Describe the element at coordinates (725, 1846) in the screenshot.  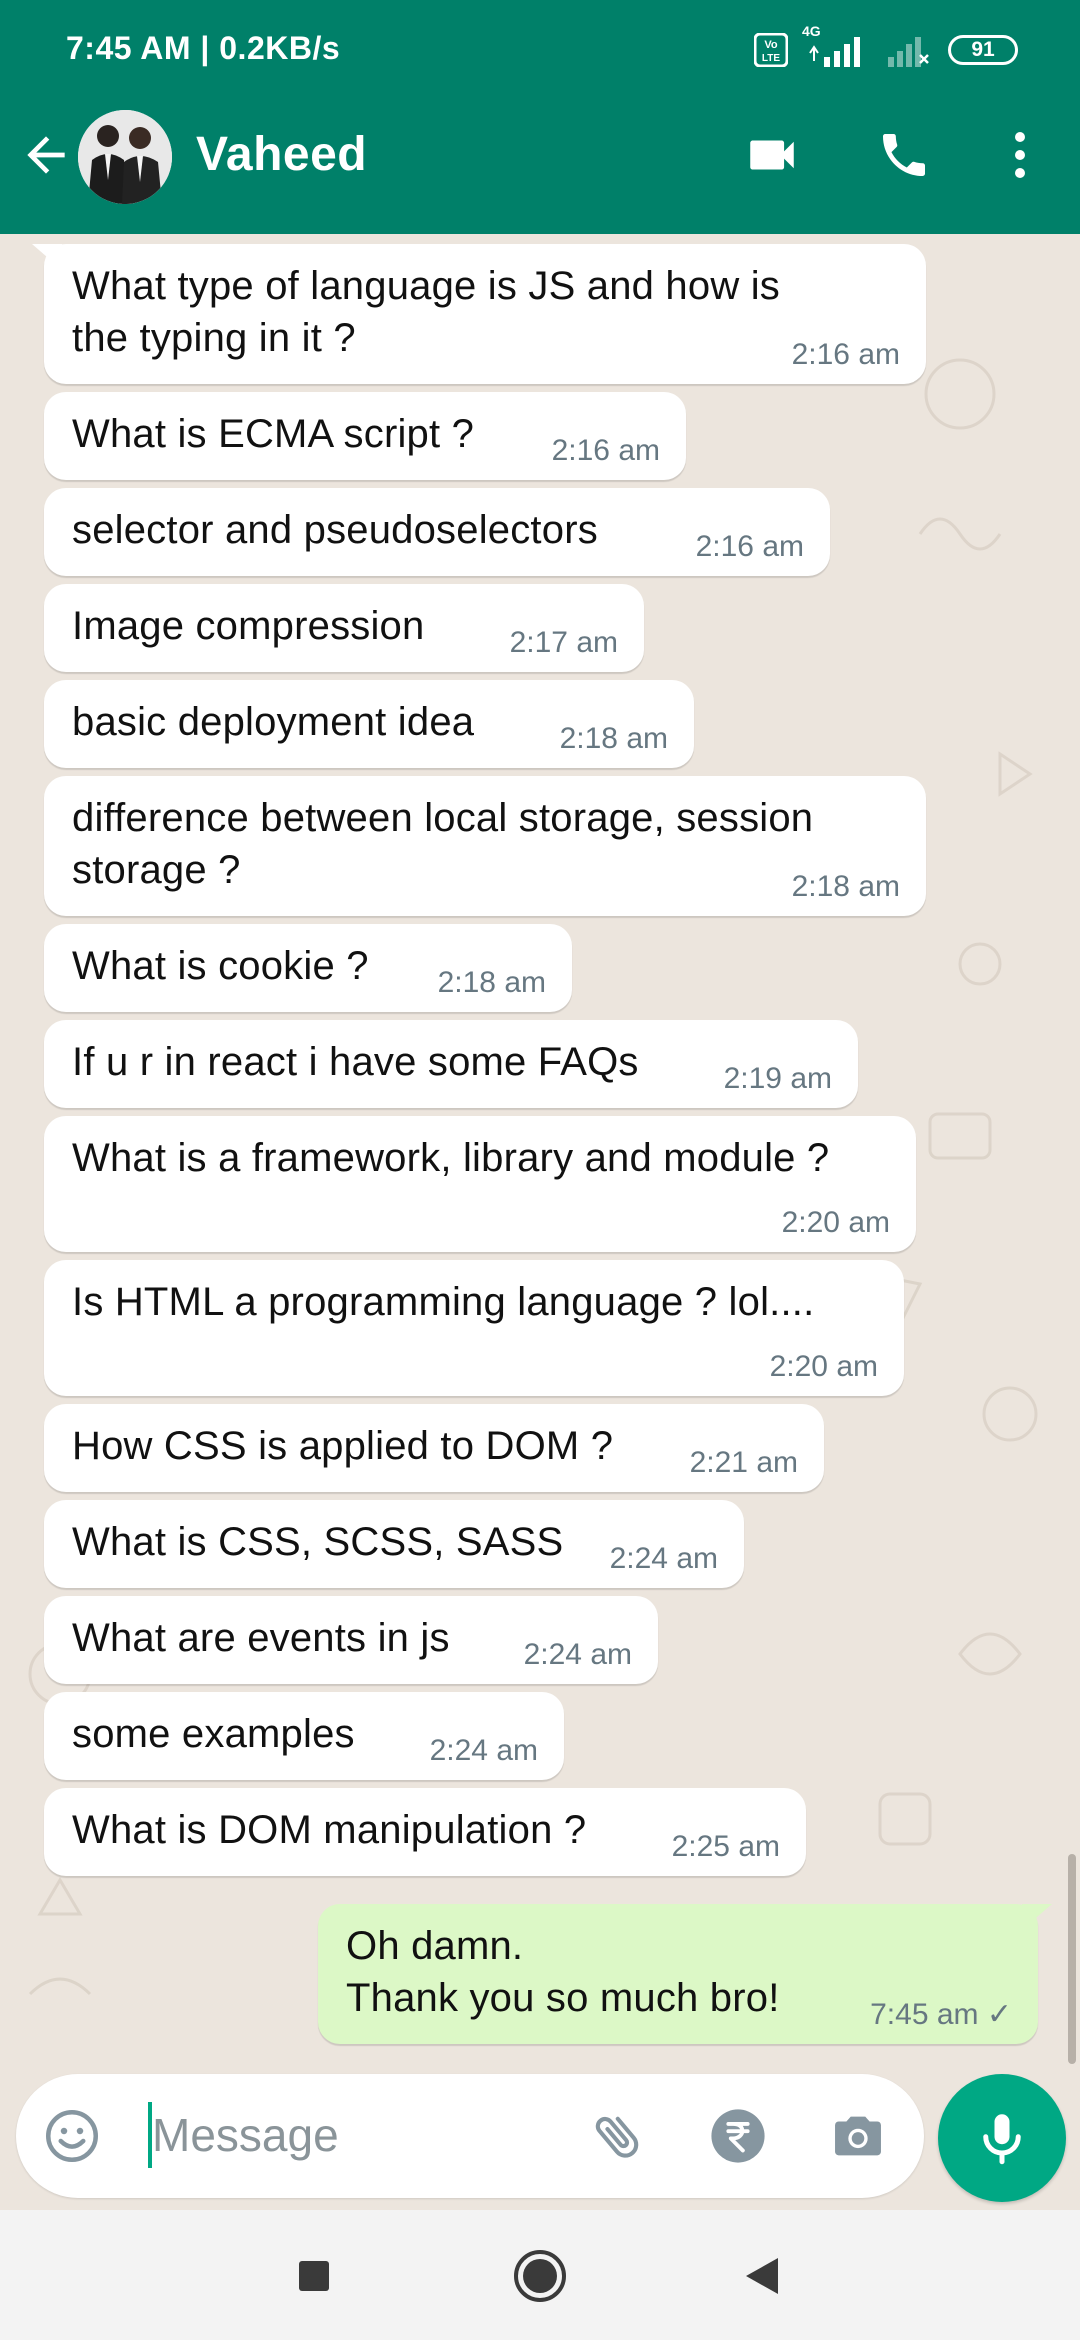
I see `message-time: 2:25 am` at that location.